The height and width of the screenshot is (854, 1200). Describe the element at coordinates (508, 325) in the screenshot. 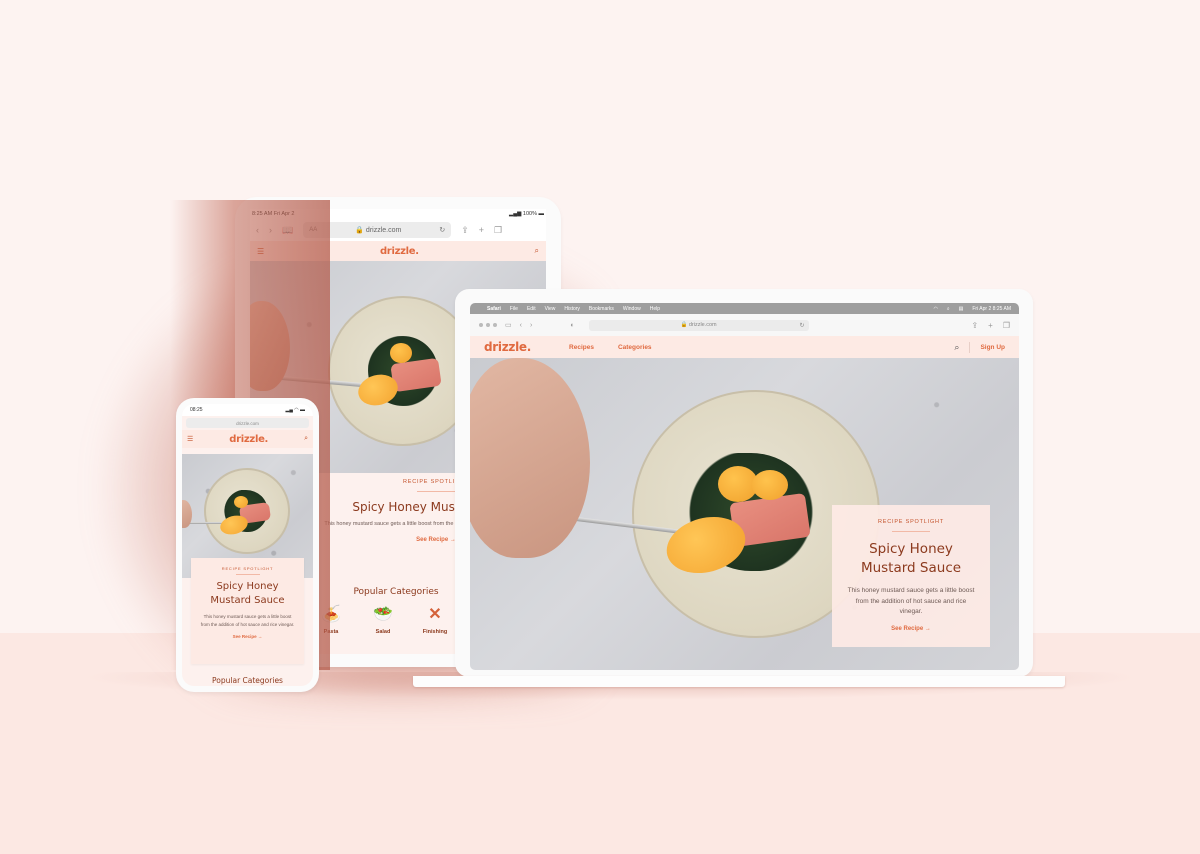

I see `sidebar-icon: ▭` at that location.